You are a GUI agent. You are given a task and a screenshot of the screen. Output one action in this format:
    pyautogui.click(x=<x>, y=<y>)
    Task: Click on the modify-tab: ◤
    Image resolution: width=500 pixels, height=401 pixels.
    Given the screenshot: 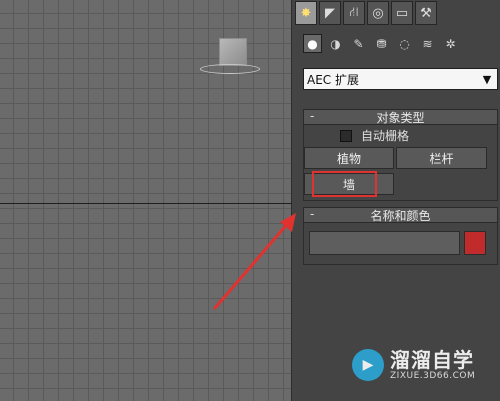 What is the action you would take?
    pyautogui.click(x=330, y=13)
    